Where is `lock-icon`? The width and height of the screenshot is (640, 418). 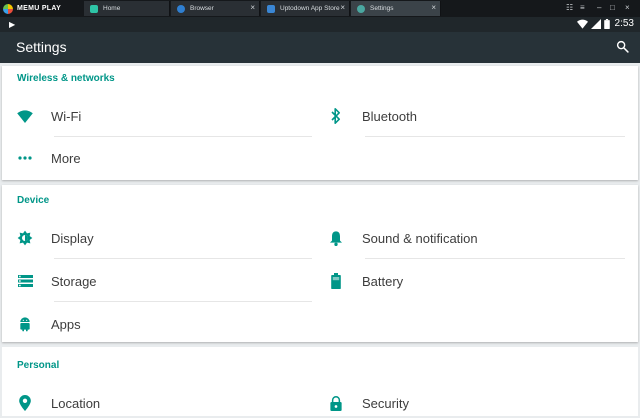
lock-icon is located at coordinates (336, 403).